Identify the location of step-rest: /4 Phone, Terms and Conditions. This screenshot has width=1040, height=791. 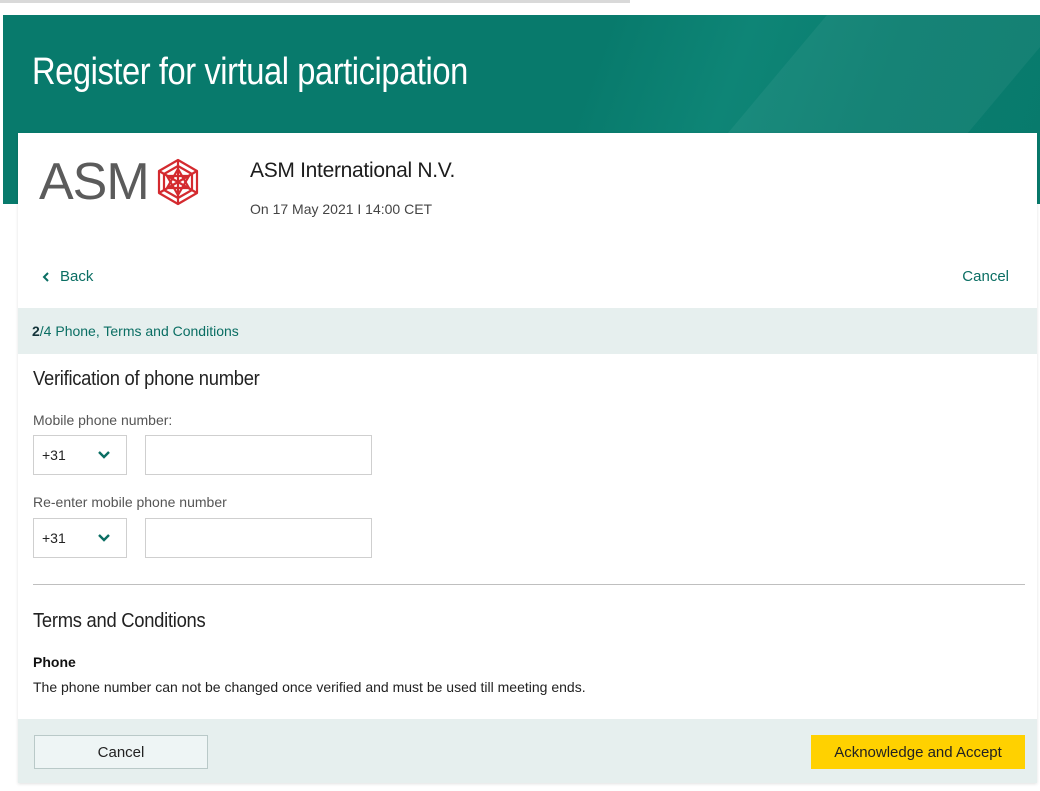
(139, 331).